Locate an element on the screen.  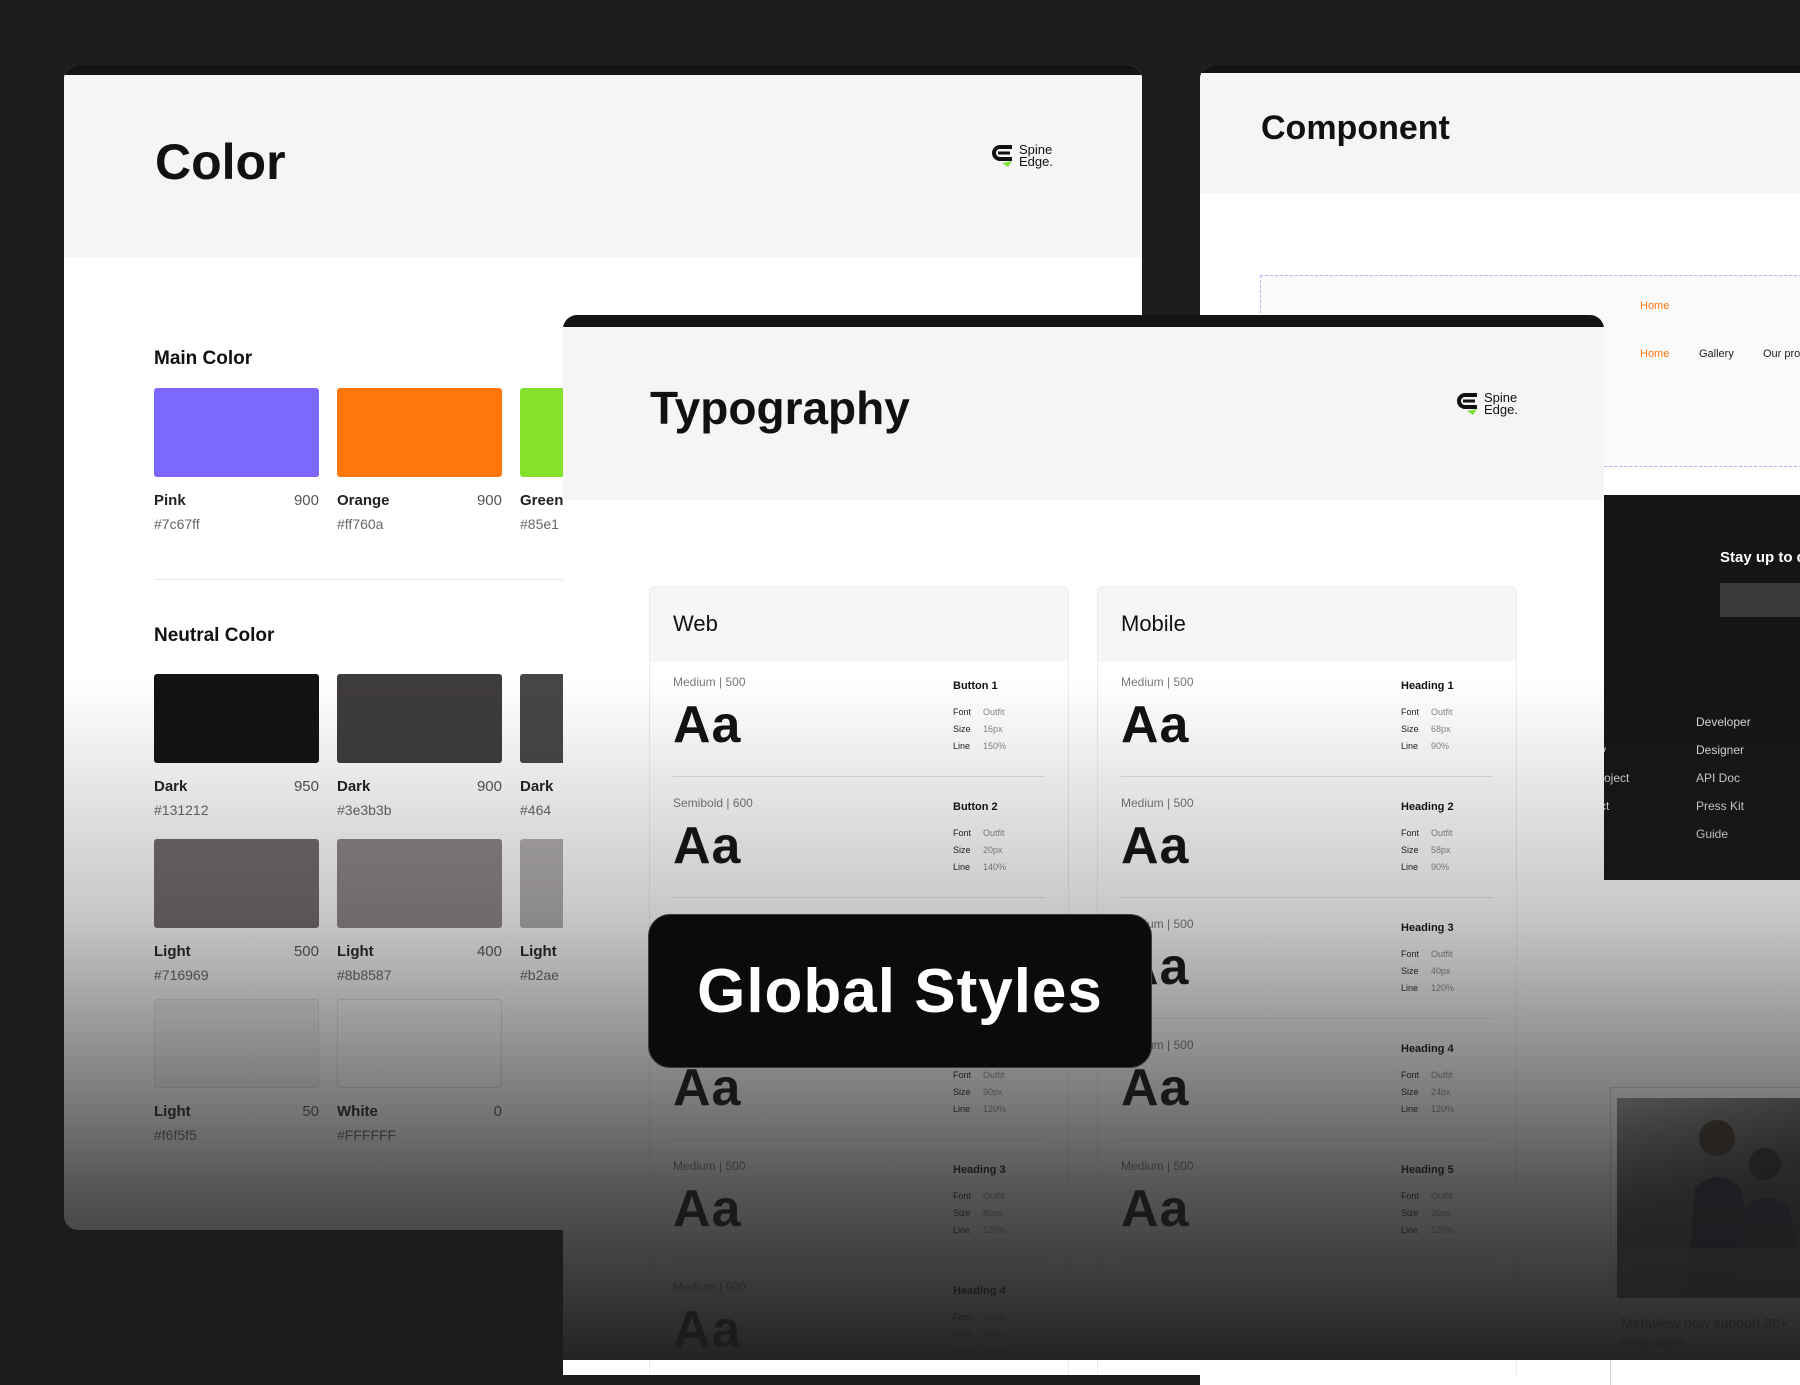
mobile-panel-title: Mobile is located at coordinates (1153, 623).